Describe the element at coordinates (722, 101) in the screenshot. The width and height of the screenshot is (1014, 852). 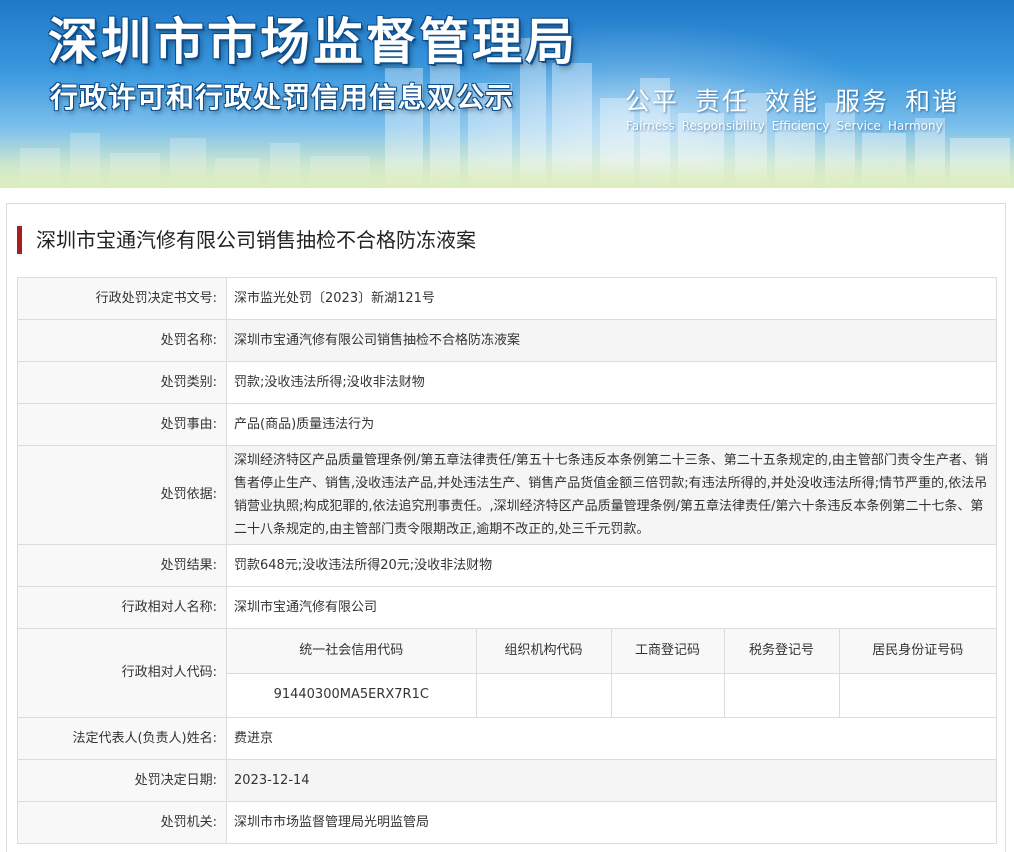
I see `slogan-word: 责任` at that location.